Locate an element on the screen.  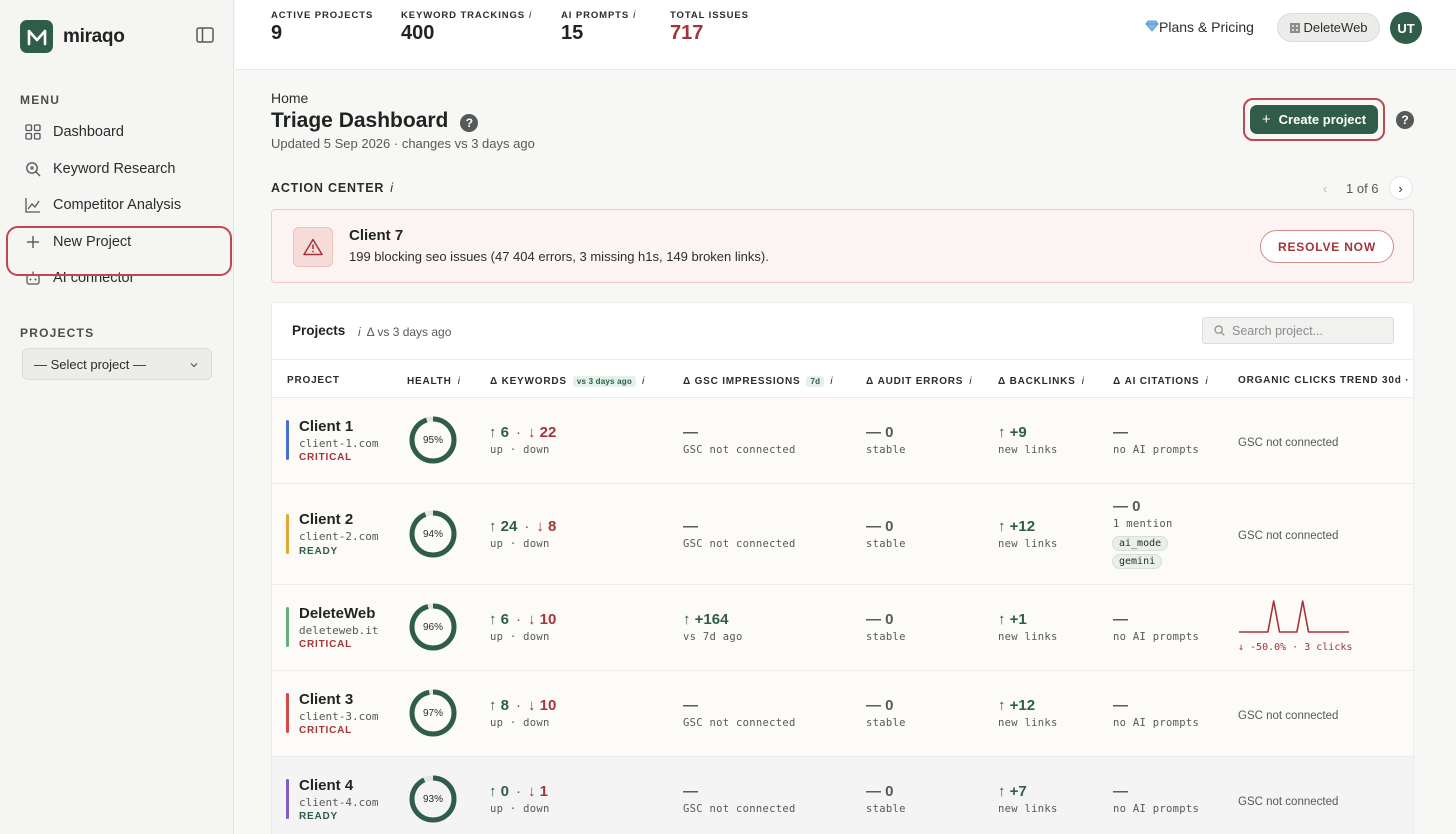
keywords-sub: up · down is located at coordinates (520, 723).